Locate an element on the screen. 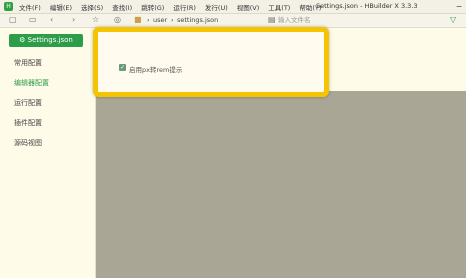 The image size is (466, 278). px-to-rem-label: 启用px转rem提示 is located at coordinates (156, 70).